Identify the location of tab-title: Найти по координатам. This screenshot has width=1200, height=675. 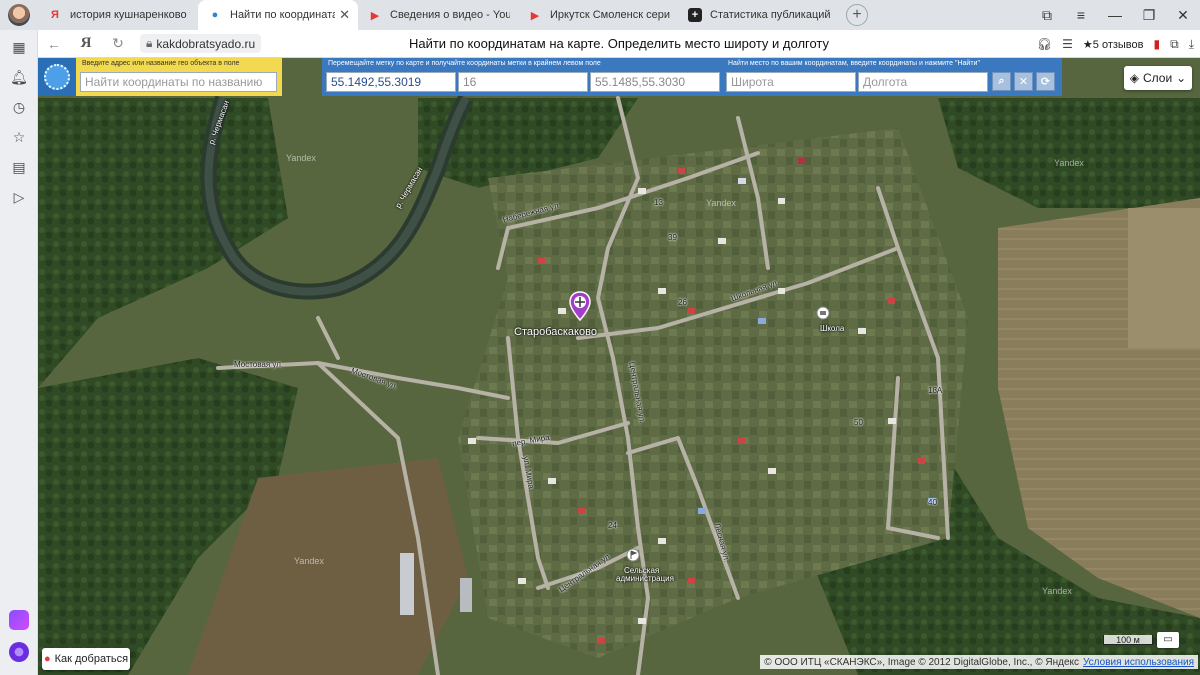
(283, 15).